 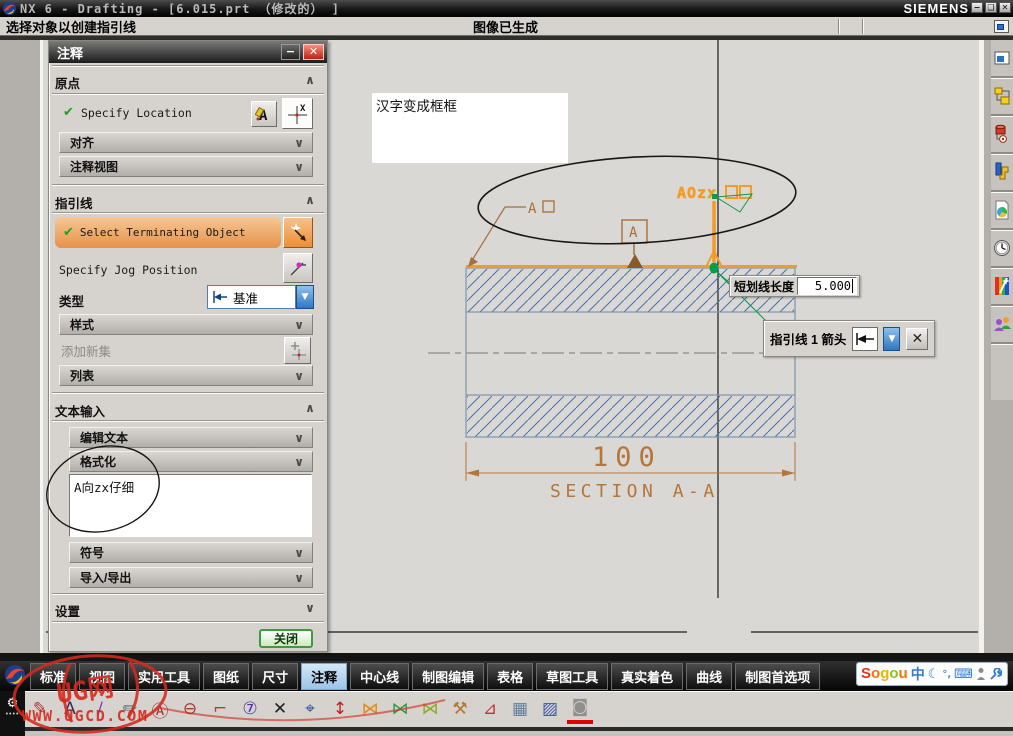 What do you see at coordinates (251, 297) in the screenshot?
I see `leader-type-combobox: 基准` at bounding box center [251, 297].